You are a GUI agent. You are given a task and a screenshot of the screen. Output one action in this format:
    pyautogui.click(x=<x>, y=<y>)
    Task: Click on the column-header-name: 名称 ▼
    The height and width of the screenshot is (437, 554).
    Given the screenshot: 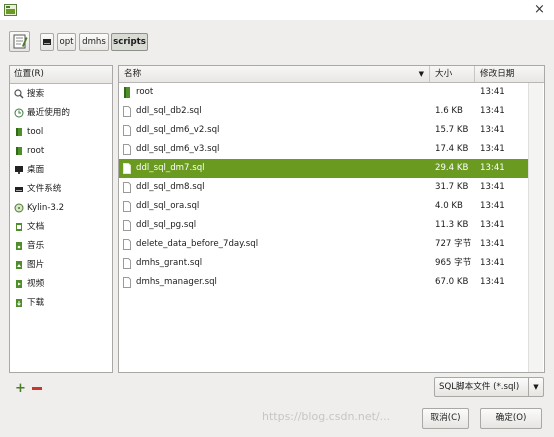 What is the action you would take?
    pyautogui.click(x=274, y=74)
    